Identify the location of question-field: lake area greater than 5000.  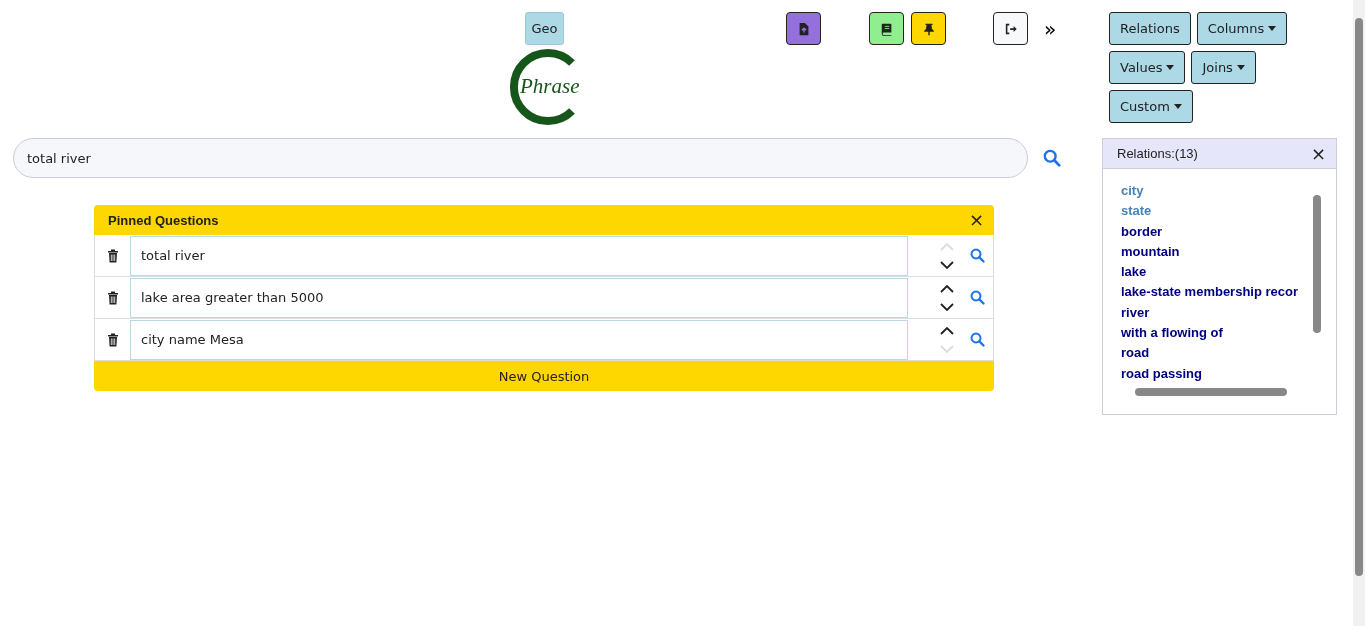
(519, 297).